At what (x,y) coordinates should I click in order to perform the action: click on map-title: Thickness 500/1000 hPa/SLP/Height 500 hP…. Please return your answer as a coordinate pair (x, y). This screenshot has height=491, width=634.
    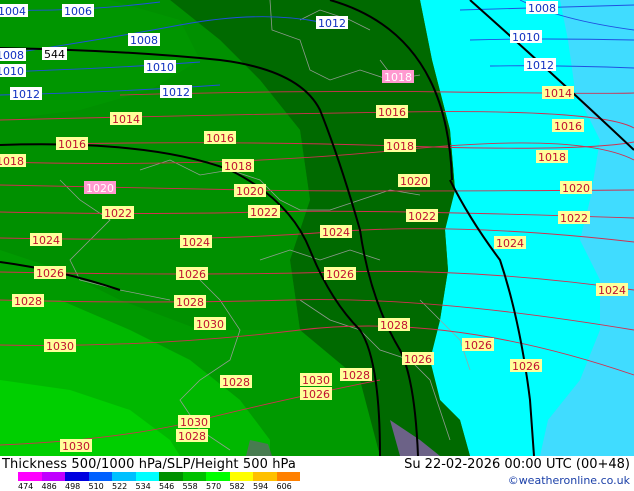
    Looking at the image, I should click on (149, 464).